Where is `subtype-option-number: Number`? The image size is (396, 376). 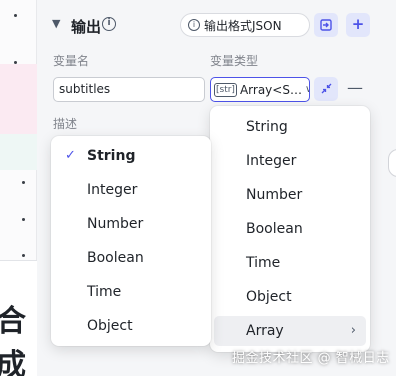 subtype-option-number: Number is located at coordinates (131, 224).